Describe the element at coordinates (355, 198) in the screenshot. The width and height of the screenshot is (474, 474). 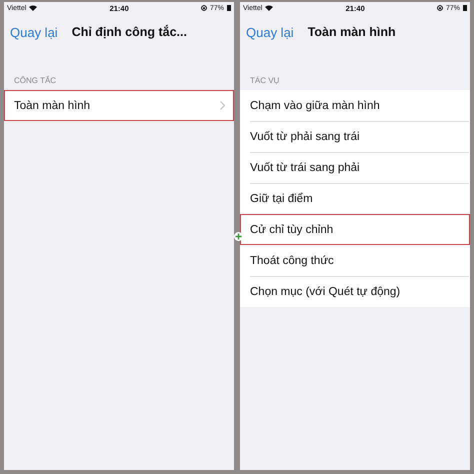
I see `list-item: Giữ tại điểm` at that location.